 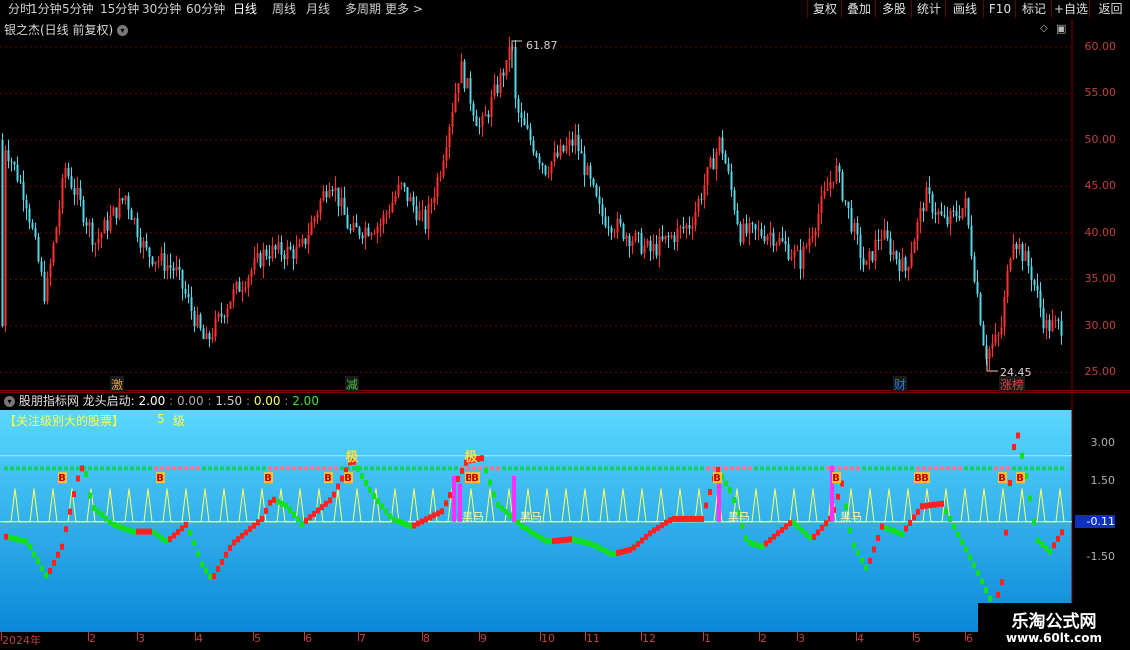 I want to click on toolbar-button-4: 画线, so click(x=964, y=9).